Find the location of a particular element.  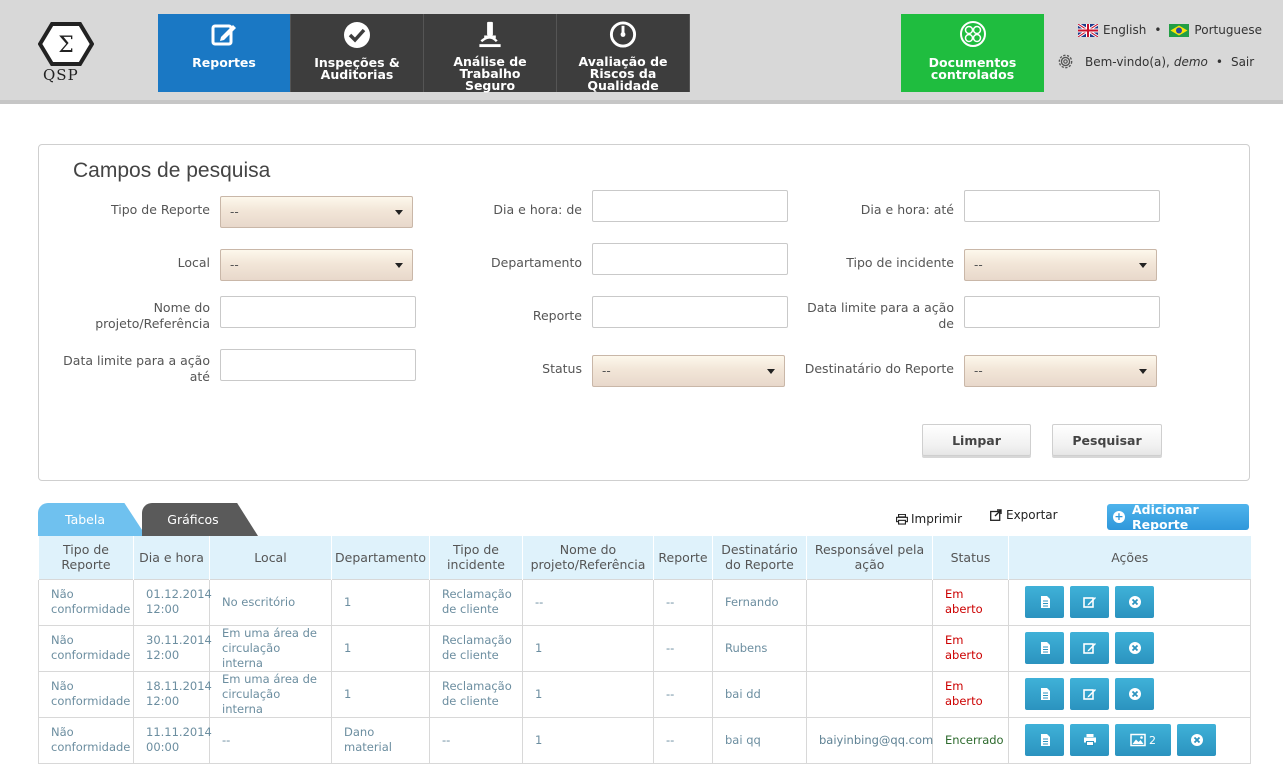

images-button: 2 is located at coordinates (1143, 740).